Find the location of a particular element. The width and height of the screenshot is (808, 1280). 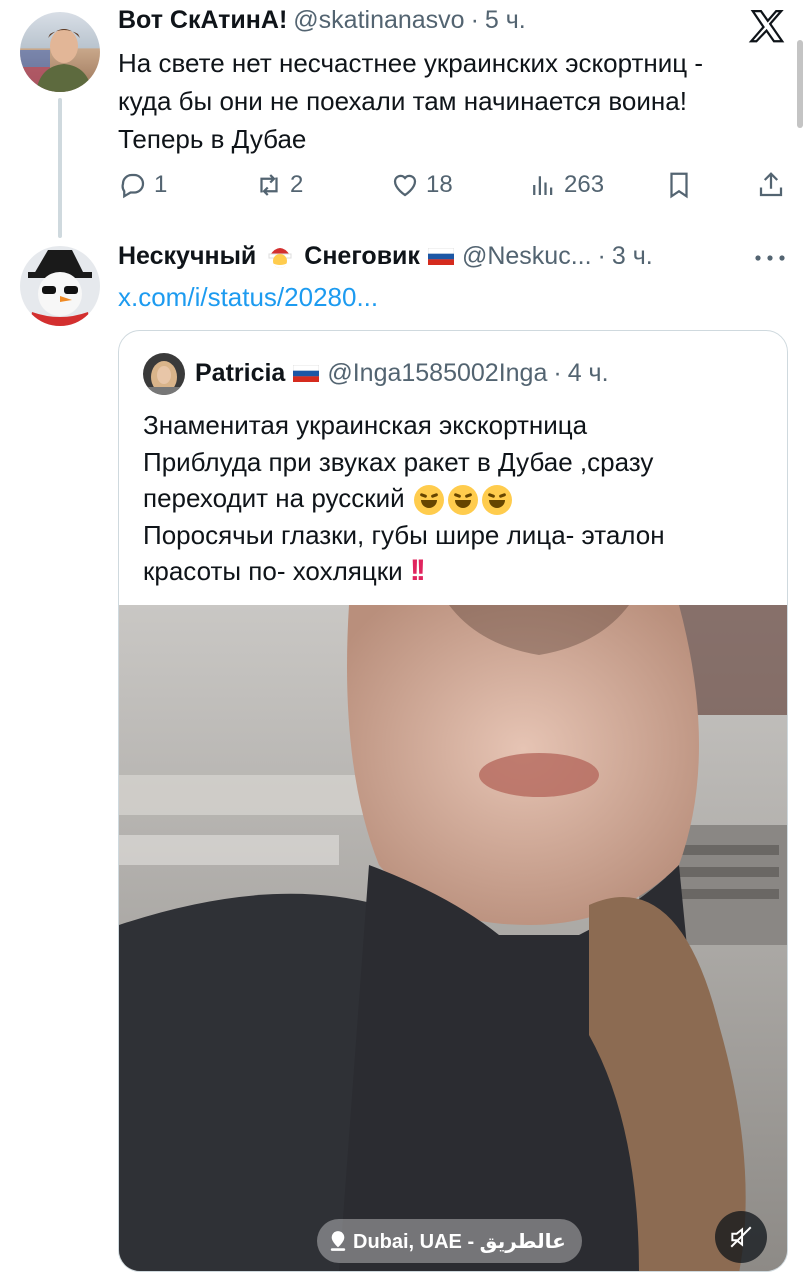

x-logo-icon is located at coordinates (767, 27).